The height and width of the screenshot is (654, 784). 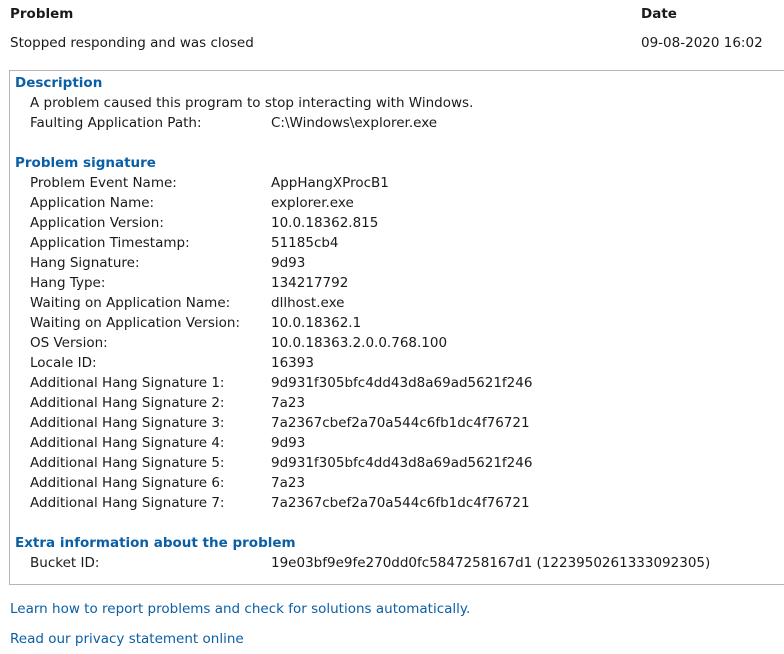 I want to click on signature-label: OS Version:, so click(x=69, y=343).